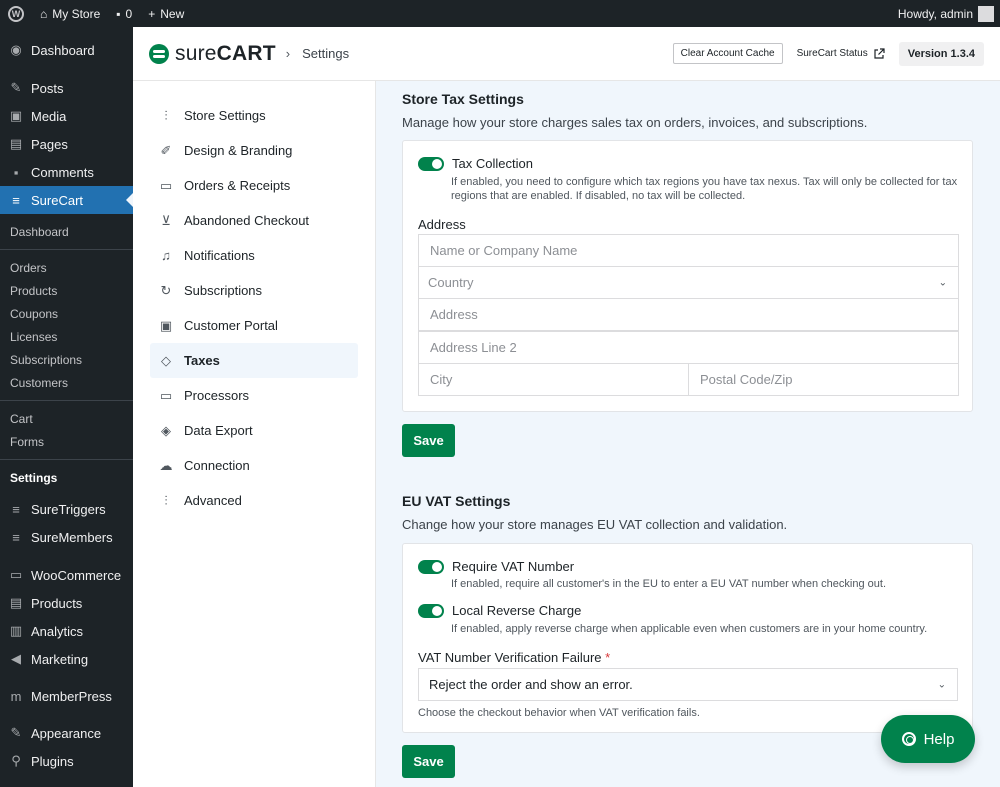 This screenshot has width=1000, height=787. Describe the element at coordinates (66, 267) in the screenshot. I see `submenu-orders: Orders` at that location.